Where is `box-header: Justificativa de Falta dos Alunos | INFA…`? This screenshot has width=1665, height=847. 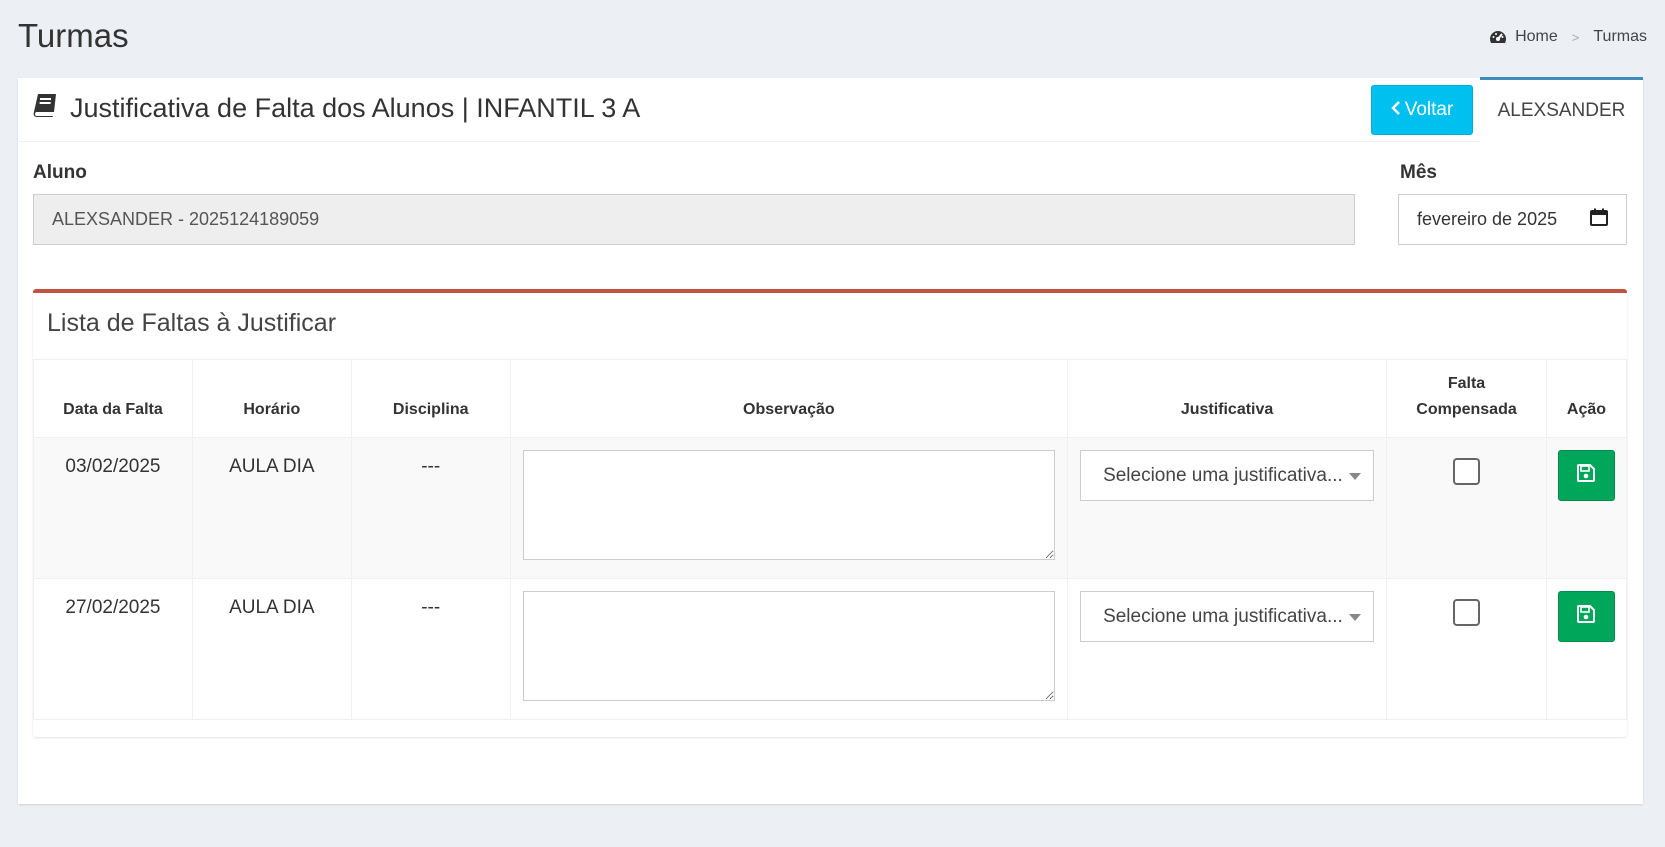
box-header: Justificativa de Falta dos Alunos | INFA… is located at coordinates (830, 109).